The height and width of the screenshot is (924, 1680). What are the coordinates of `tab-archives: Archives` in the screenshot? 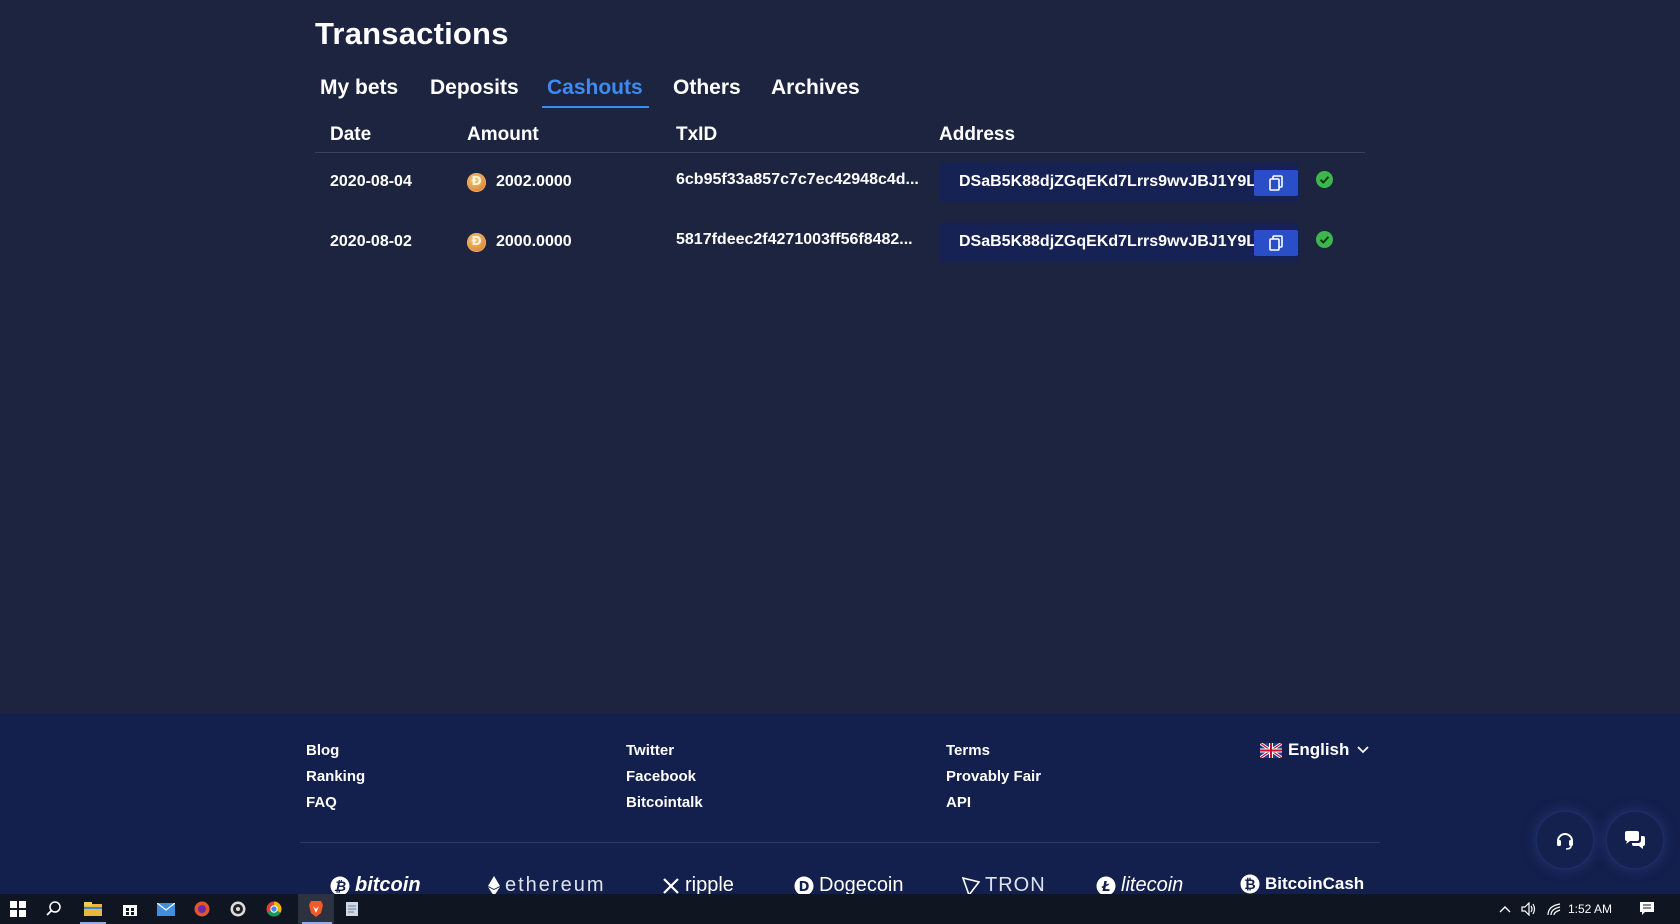 It's located at (815, 88).